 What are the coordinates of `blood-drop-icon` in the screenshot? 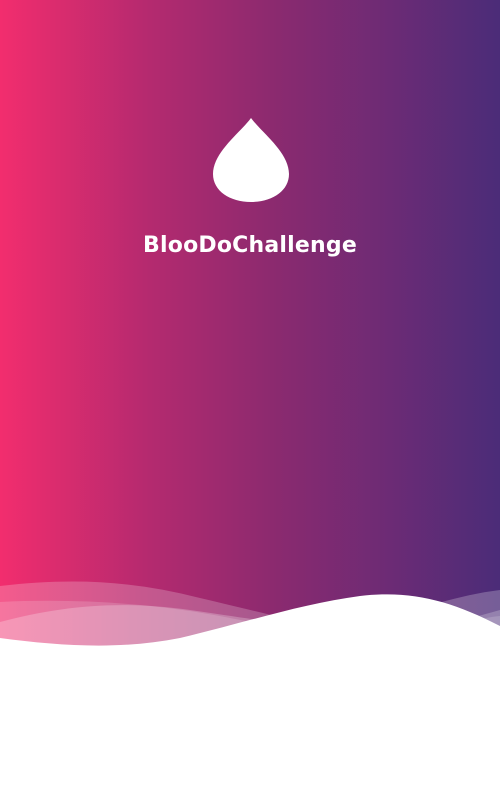 It's located at (251, 160).